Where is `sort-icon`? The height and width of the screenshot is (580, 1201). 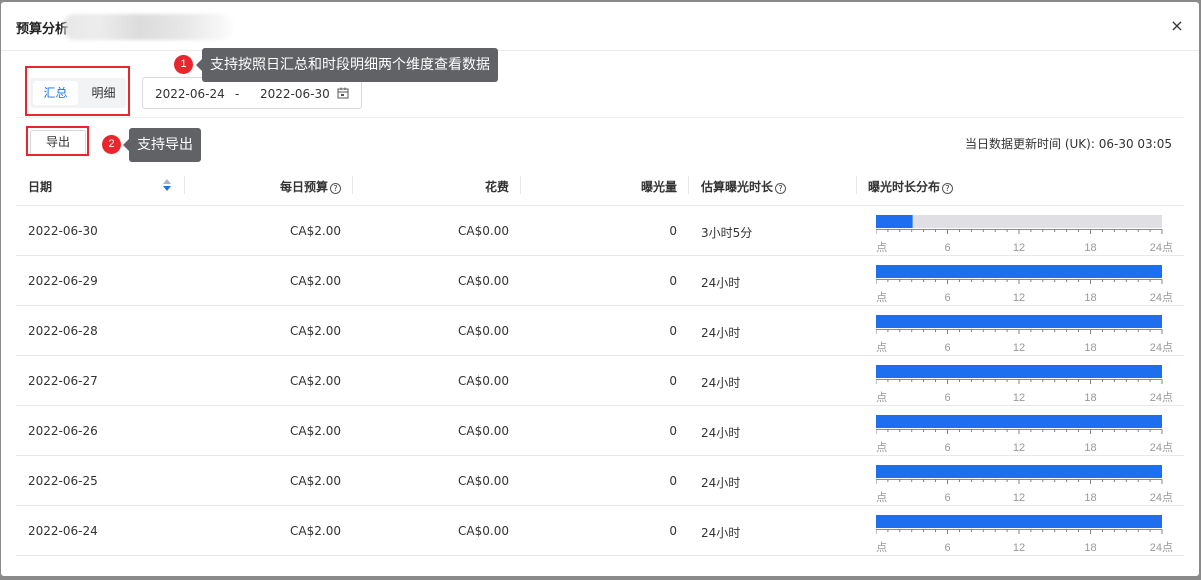 sort-icon is located at coordinates (167, 185).